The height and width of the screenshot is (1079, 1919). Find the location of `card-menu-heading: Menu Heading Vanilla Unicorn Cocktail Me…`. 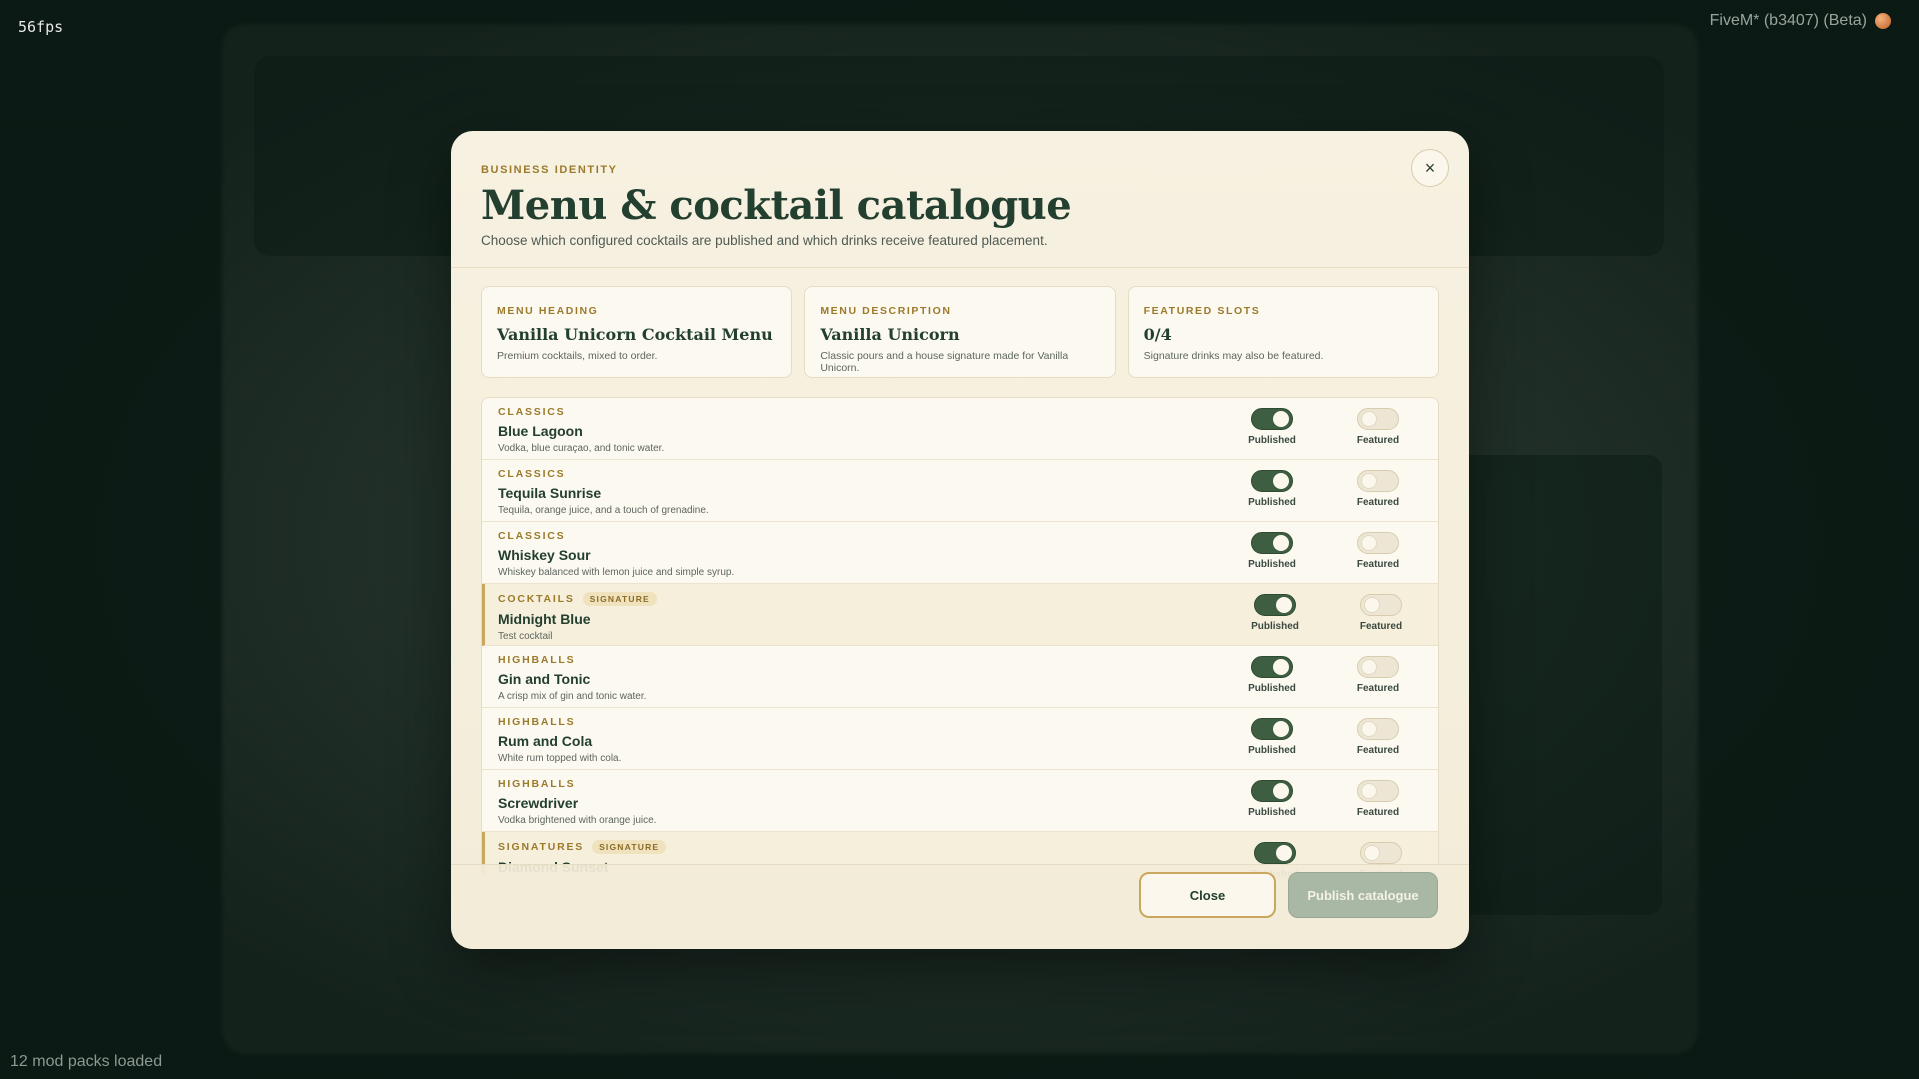

card-menu-heading: Menu Heading Vanilla Unicorn Cocktail Me… is located at coordinates (637, 332).